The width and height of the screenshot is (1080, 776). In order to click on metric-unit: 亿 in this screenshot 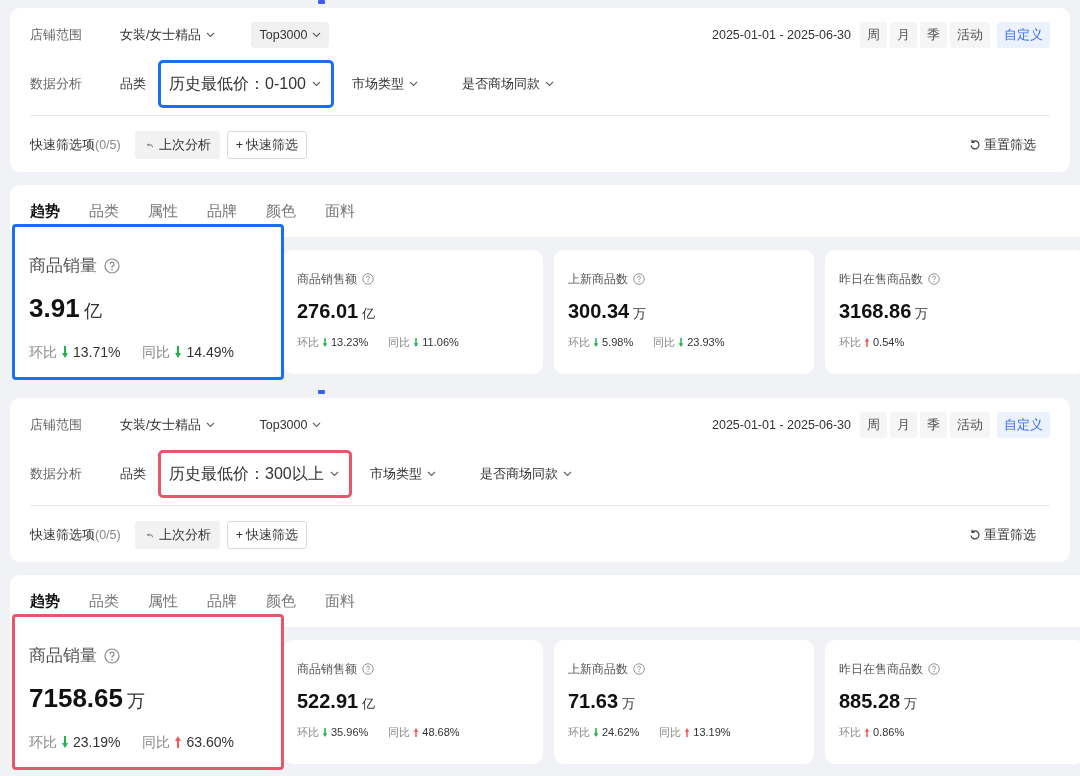, I will do `click(92, 311)`.